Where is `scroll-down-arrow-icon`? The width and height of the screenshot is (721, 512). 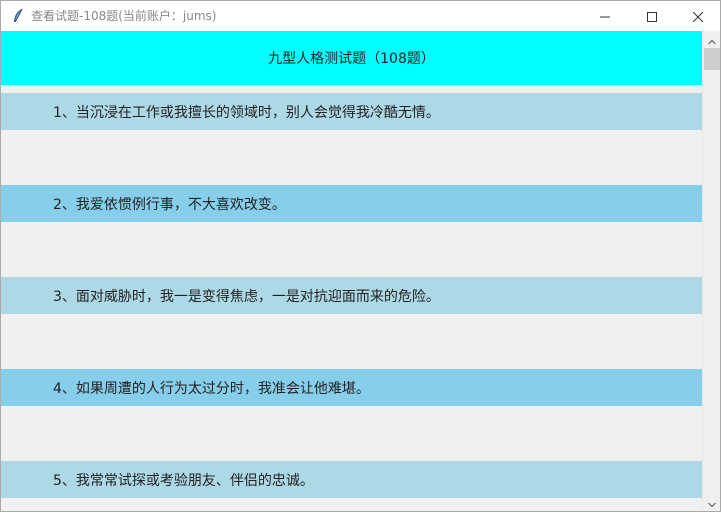
scroll-down-arrow-icon is located at coordinates (711, 502).